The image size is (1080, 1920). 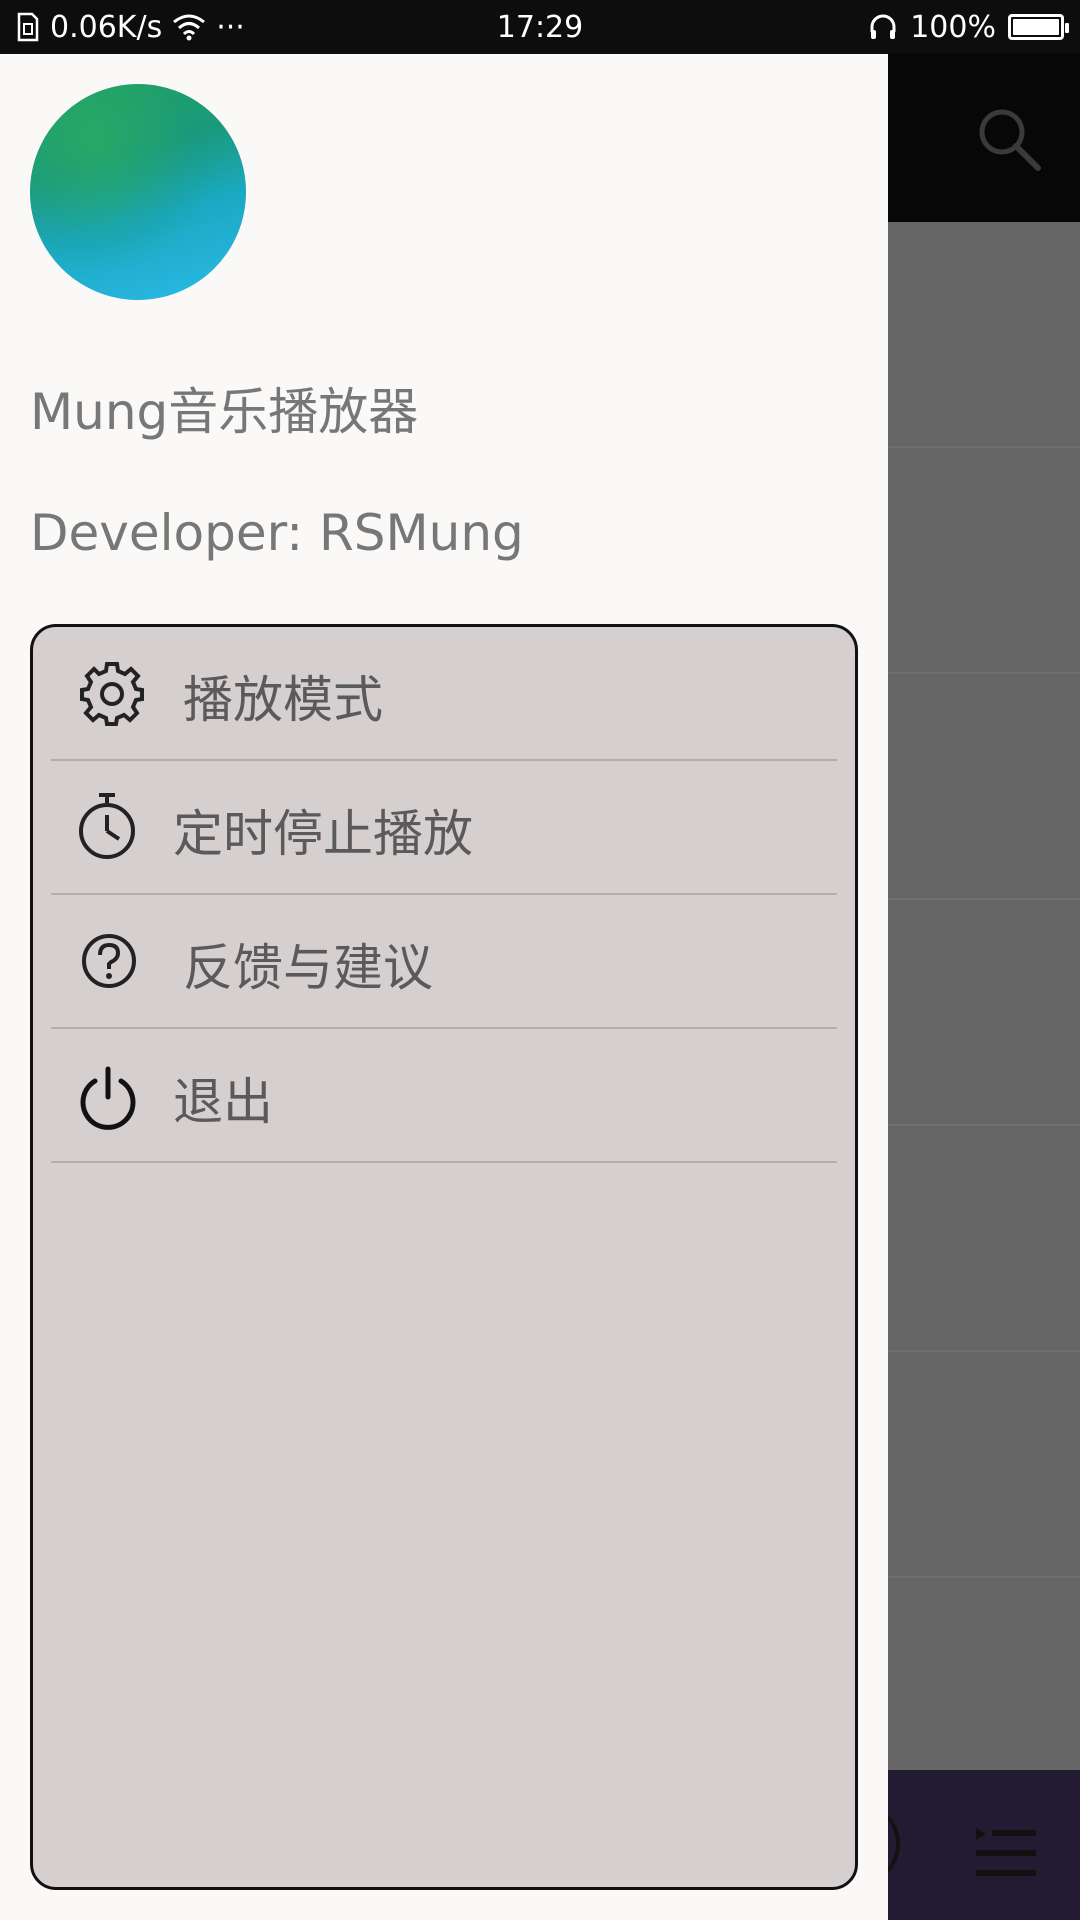 What do you see at coordinates (283, 700) in the screenshot?
I see `menu-label-play-mode: 播放模式` at bounding box center [283, 700].